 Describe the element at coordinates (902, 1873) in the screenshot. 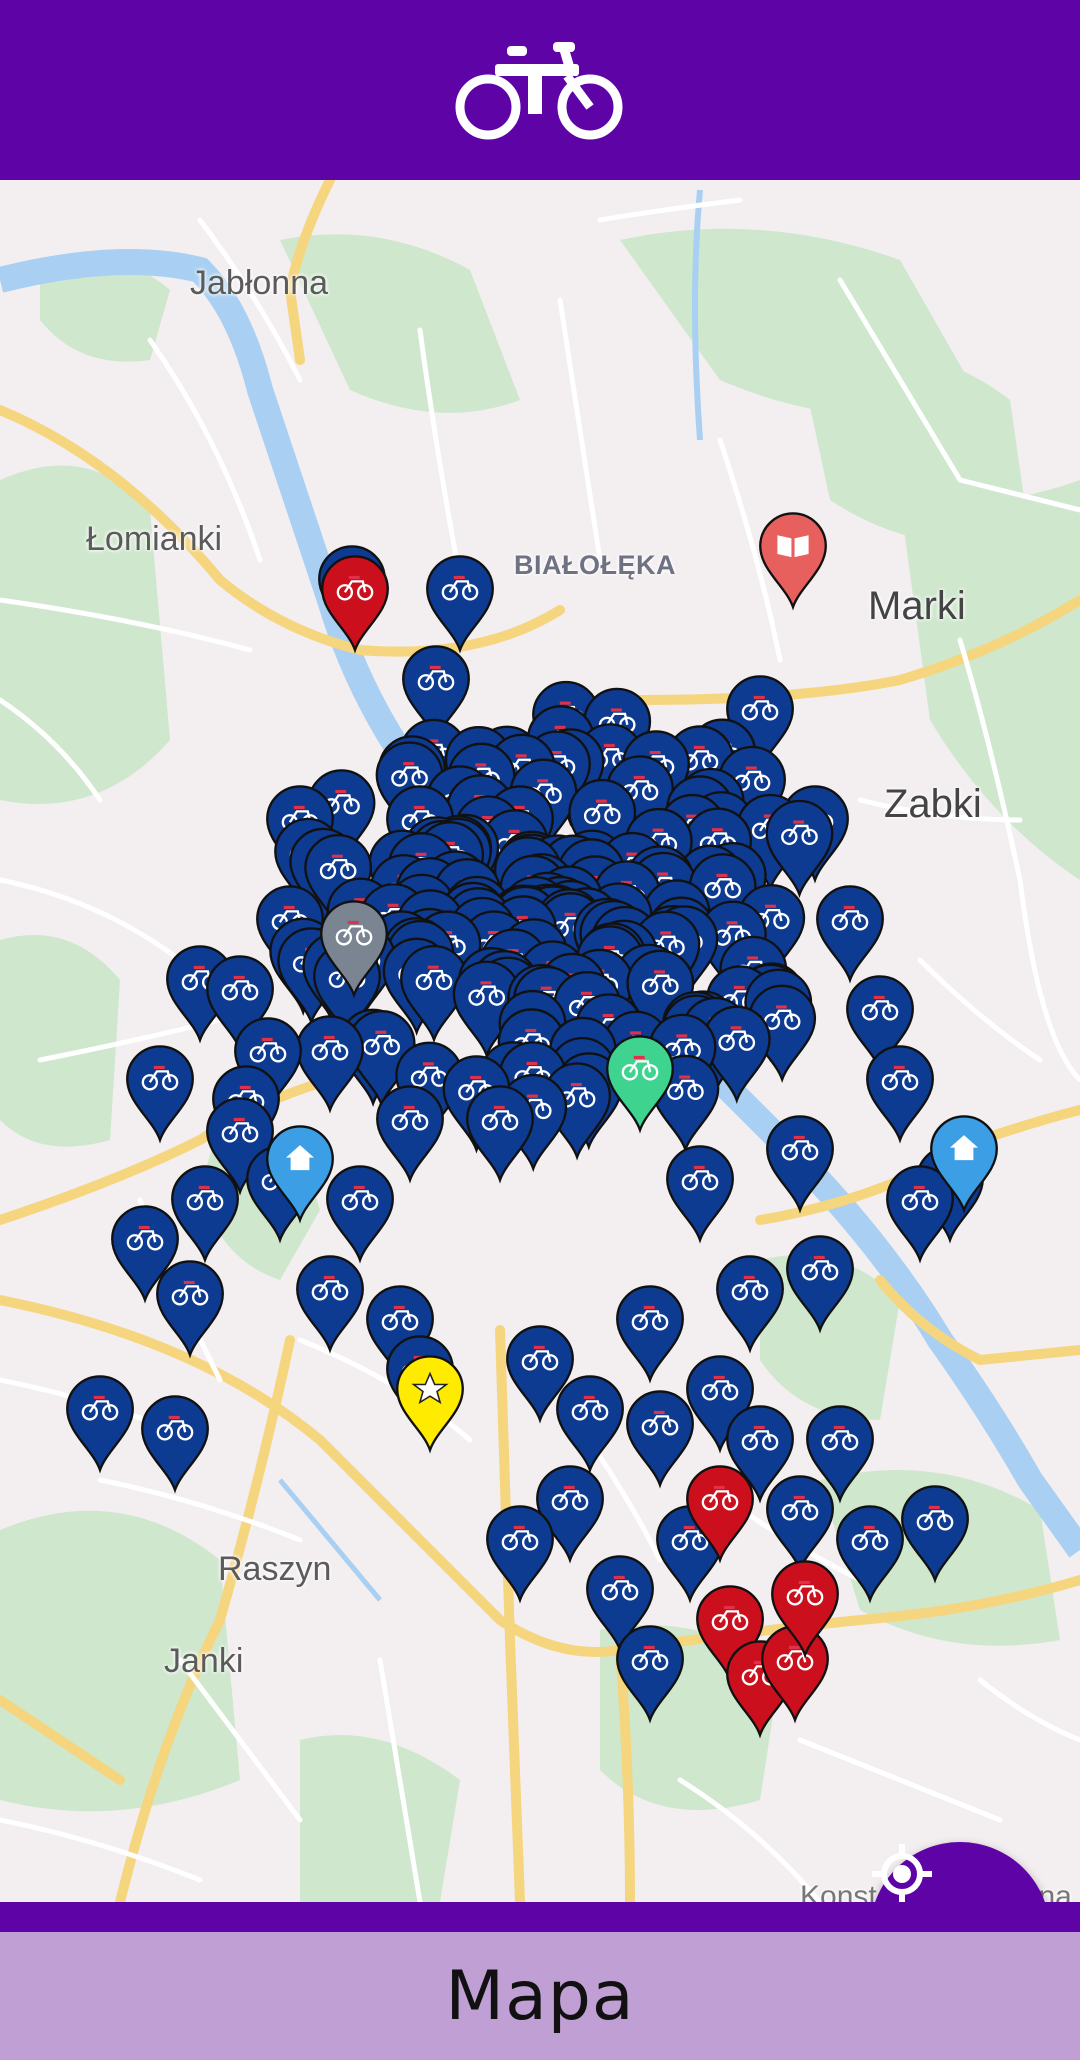

I see `my-location-icon` at that location.